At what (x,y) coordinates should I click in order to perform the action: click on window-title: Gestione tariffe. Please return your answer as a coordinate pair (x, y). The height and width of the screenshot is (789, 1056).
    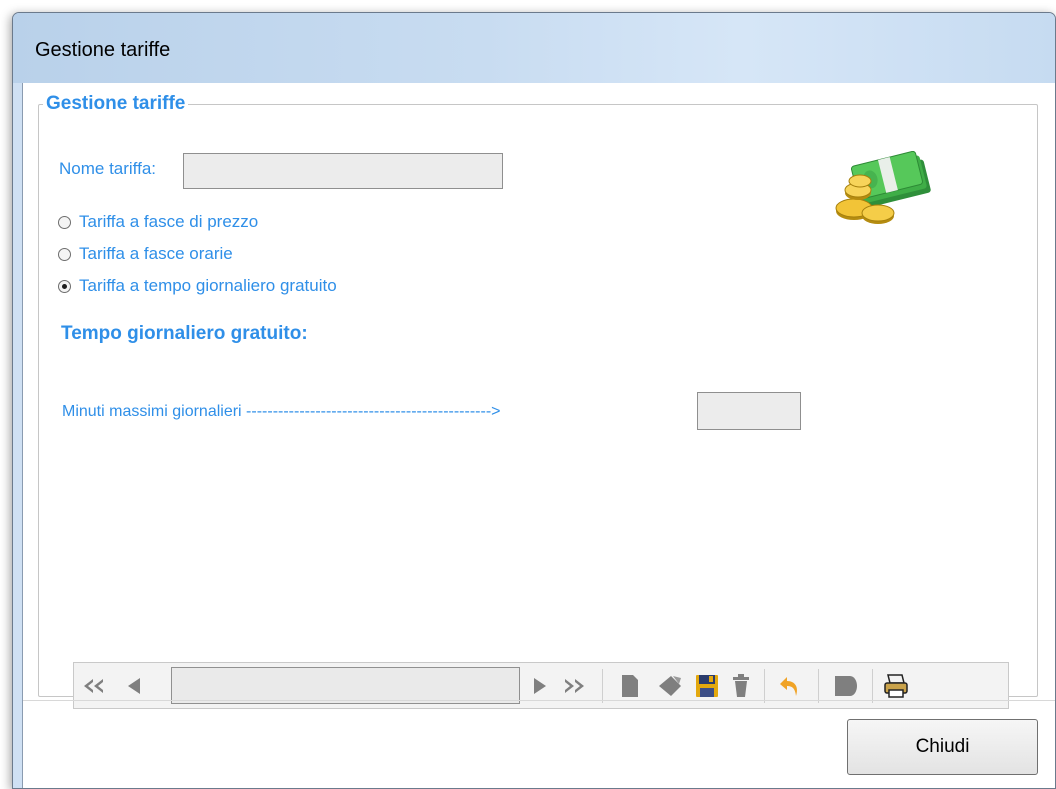
    Looking at the image, I should click on (103, 50).